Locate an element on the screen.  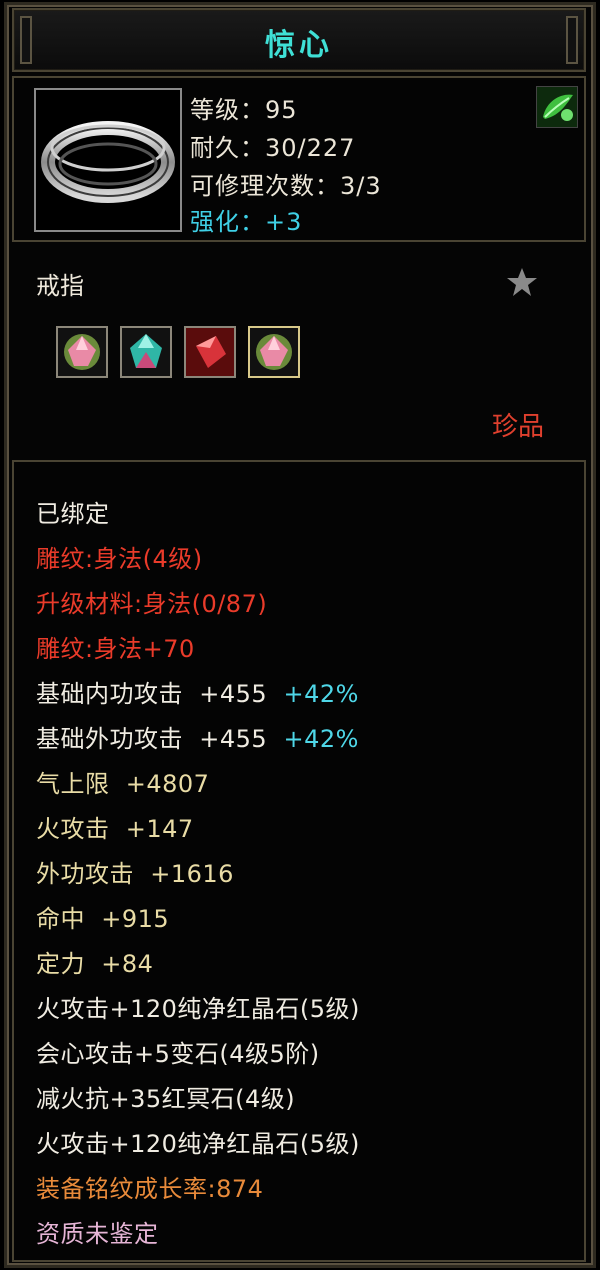
prop-gem-3: 减火抗+35红冥石(4级) is located at coordinates (166, 1099).